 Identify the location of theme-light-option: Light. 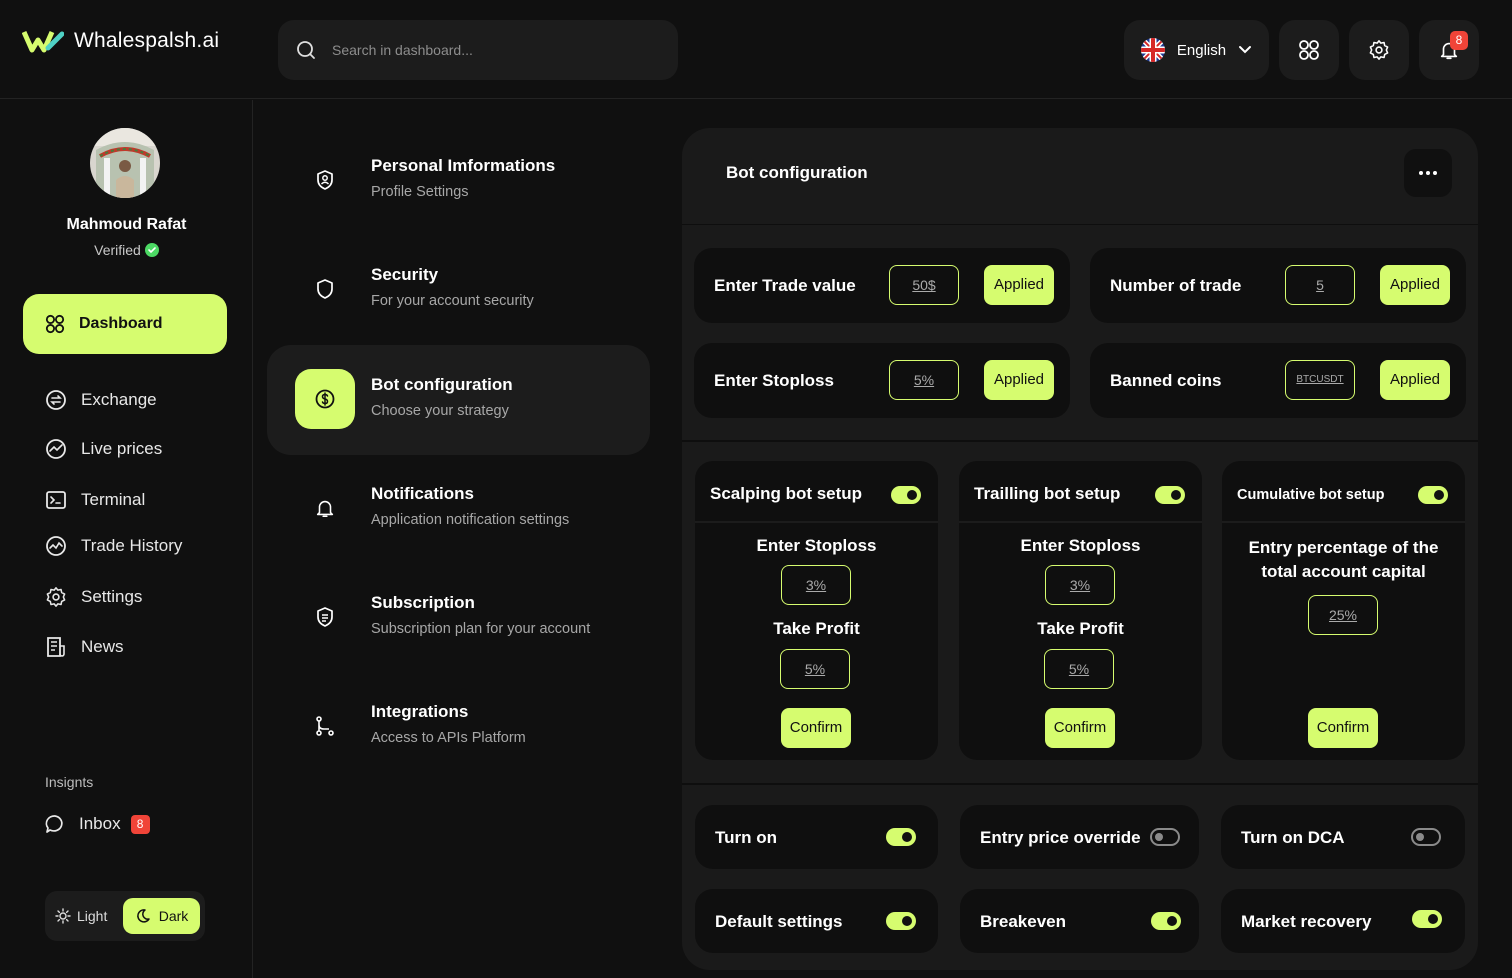
(89, 916).